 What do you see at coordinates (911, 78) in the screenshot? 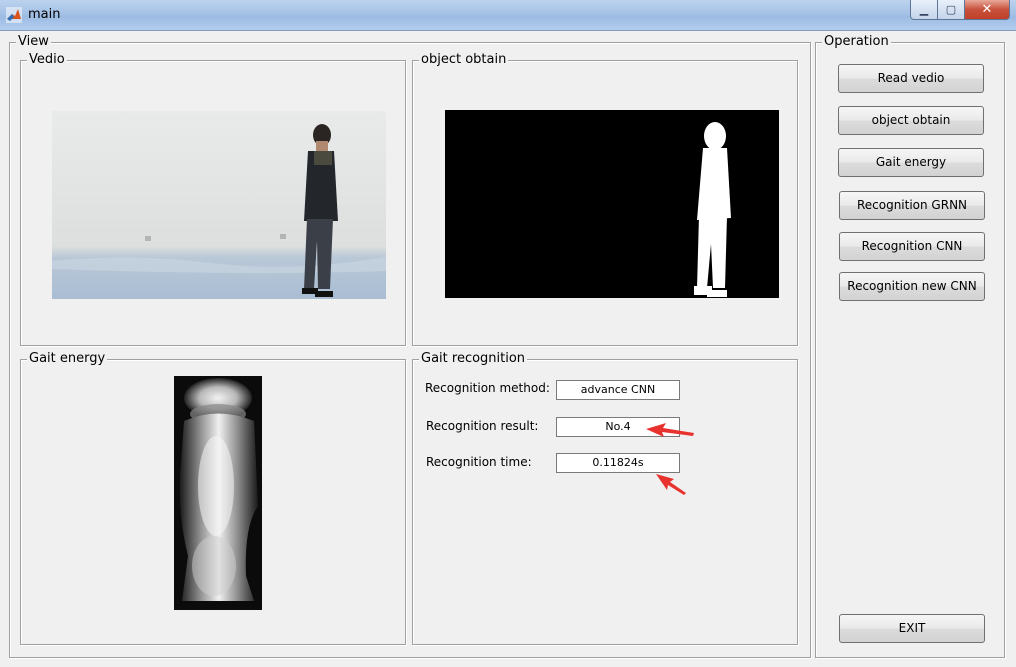
I see `read-video-button: Read vedio` at bounding box center [911, 78].